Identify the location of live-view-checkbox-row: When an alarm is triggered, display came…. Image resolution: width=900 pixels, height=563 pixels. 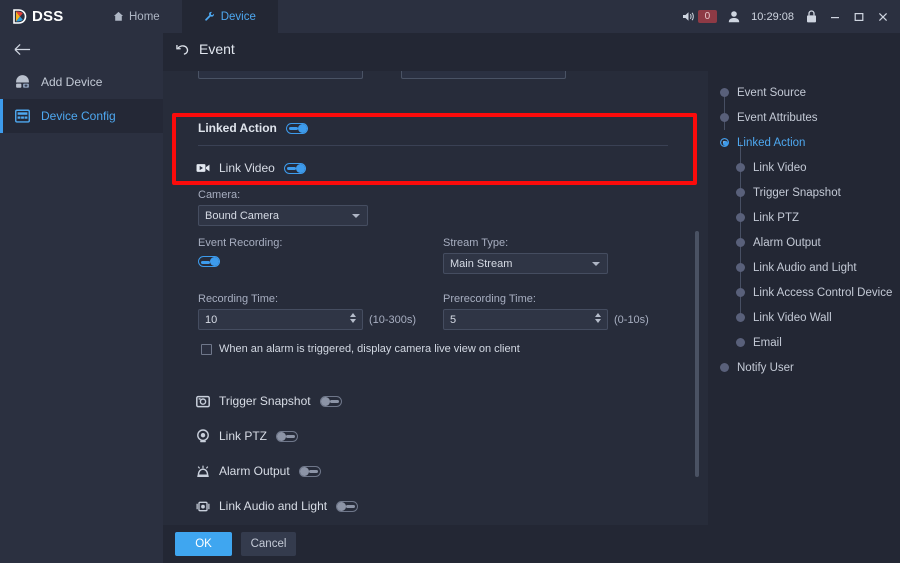
(360, 349).